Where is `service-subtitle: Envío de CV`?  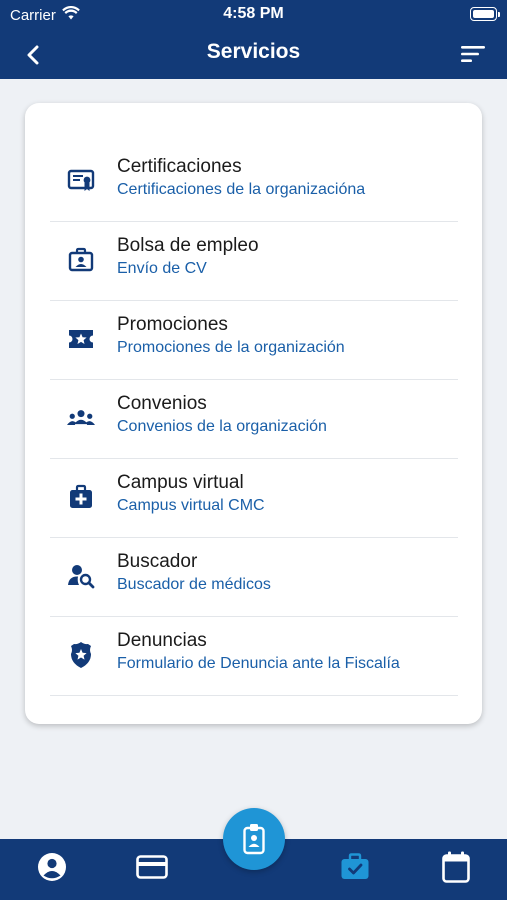
service-subtitle: Envío de CV is located at coordinates (162, 268).